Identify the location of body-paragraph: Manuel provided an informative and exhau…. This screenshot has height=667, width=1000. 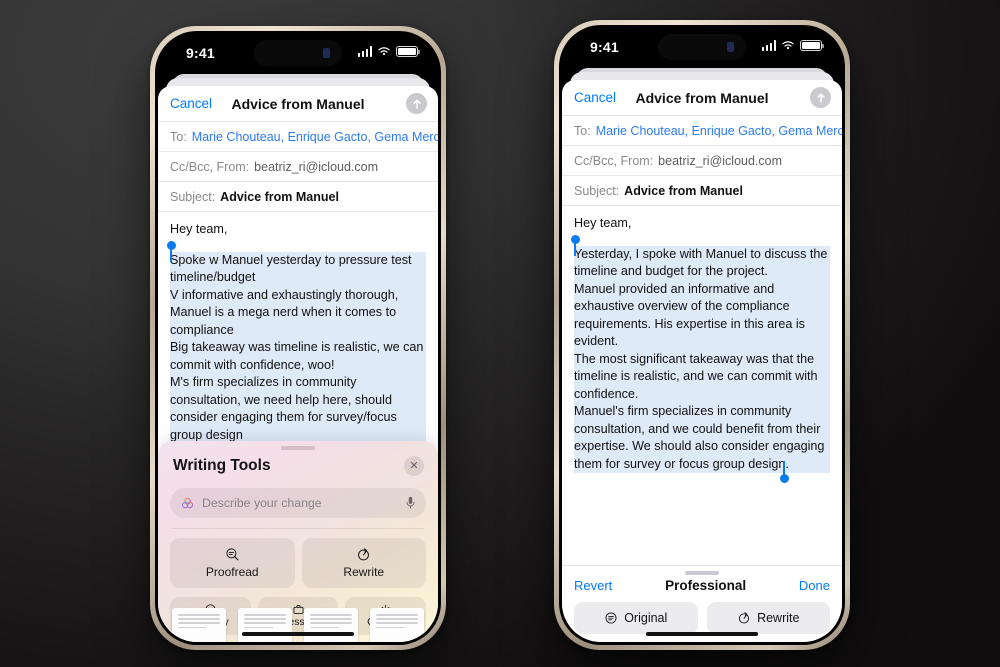
(702, 315).